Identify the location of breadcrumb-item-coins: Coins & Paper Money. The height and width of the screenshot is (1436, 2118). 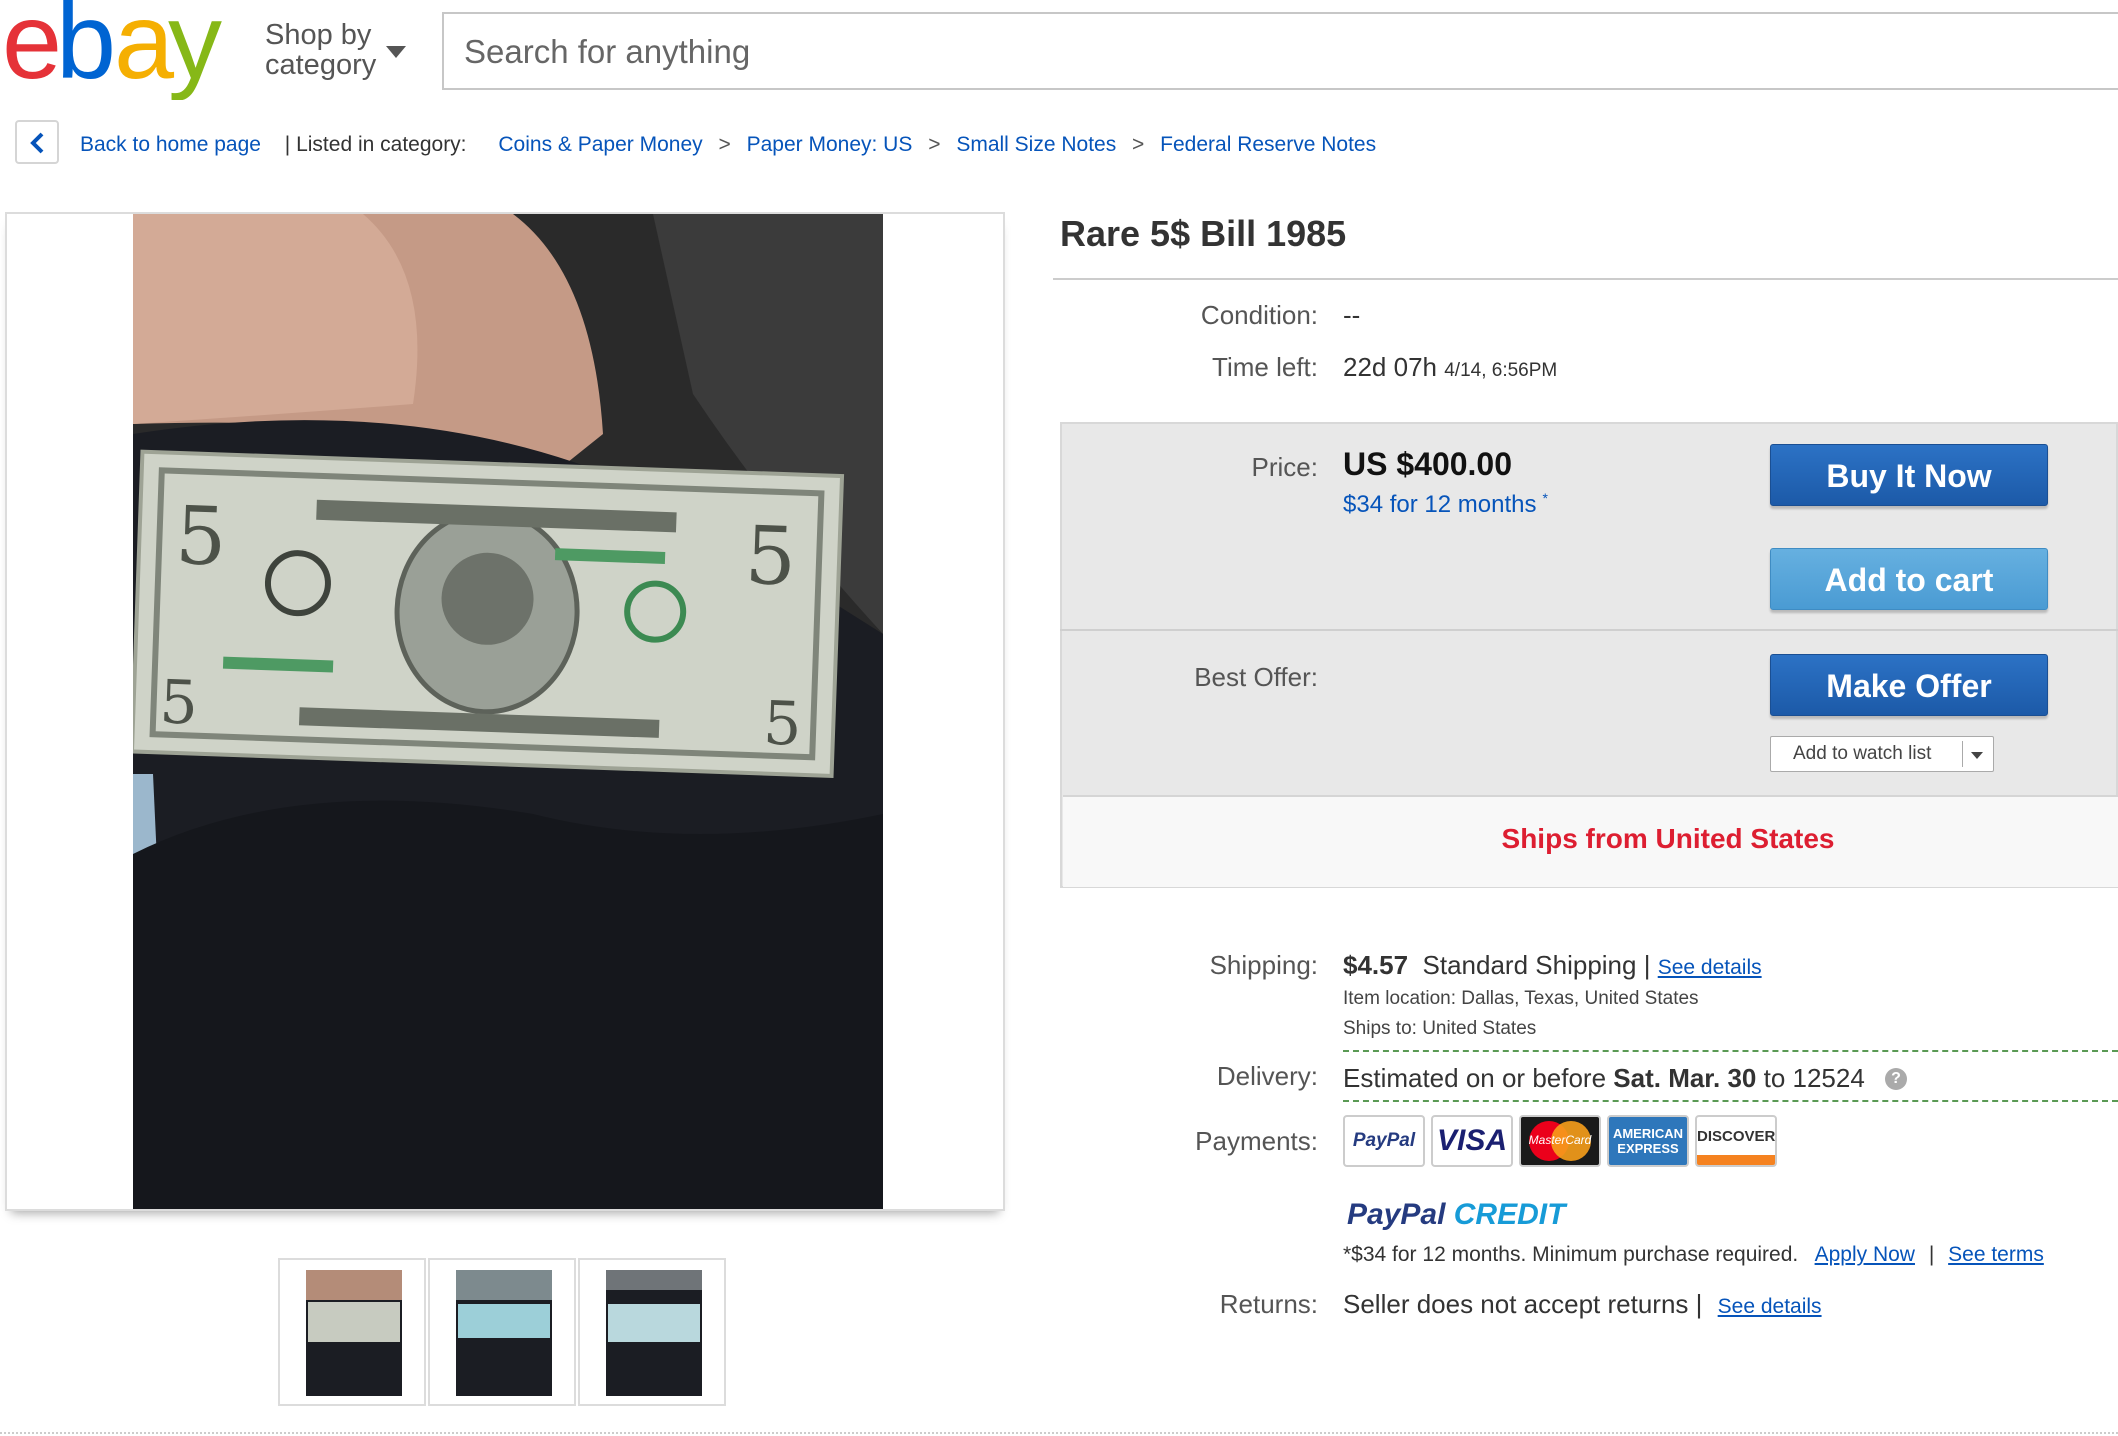
(600, 144).